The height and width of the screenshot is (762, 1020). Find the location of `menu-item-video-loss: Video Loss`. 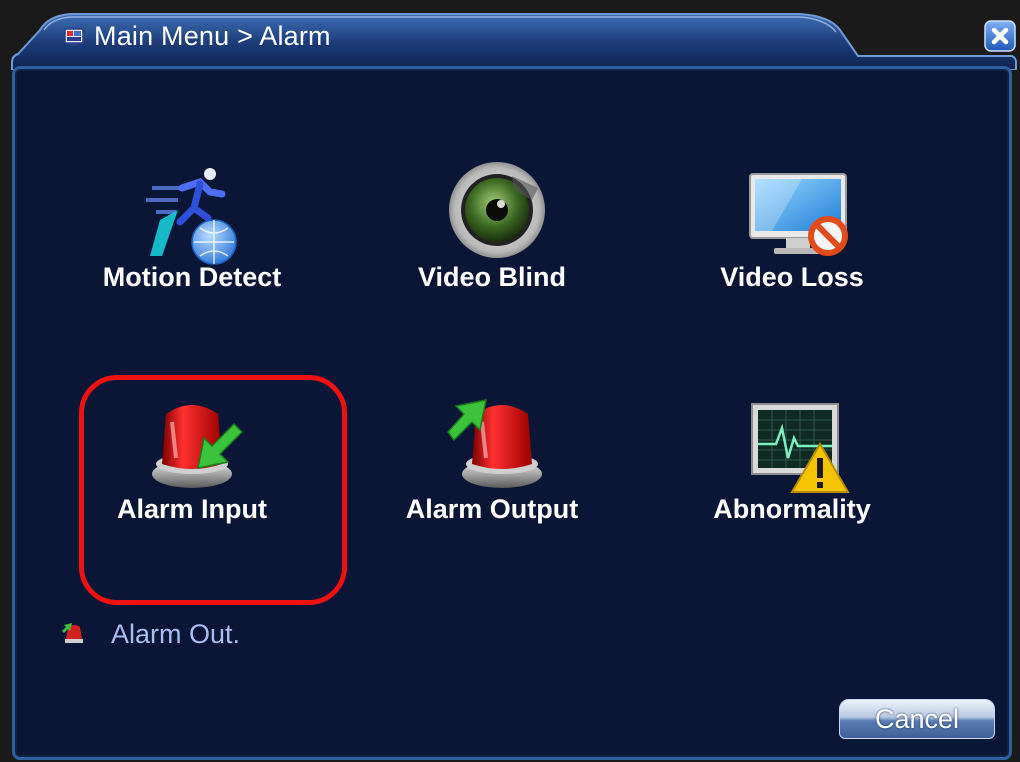

menu-item-video-loss: Video Loss is located at coordinates (792, 250).